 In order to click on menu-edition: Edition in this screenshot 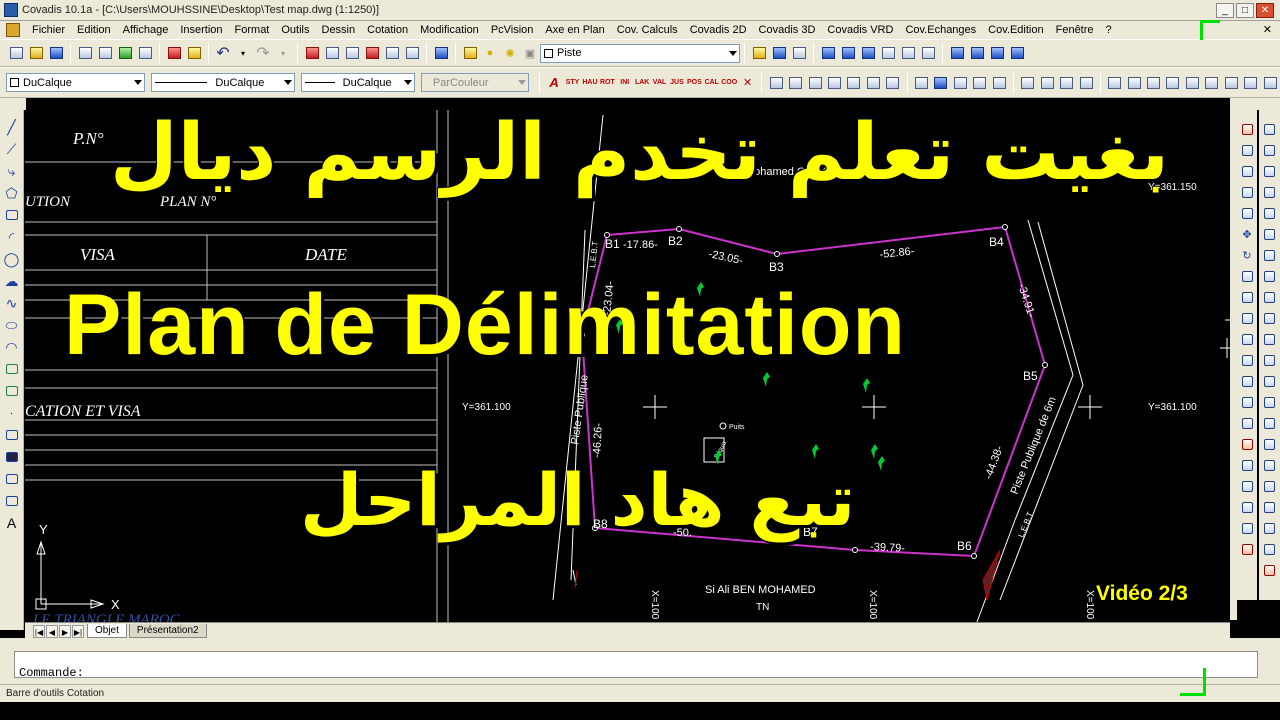, I will do `click(94, 30)`.